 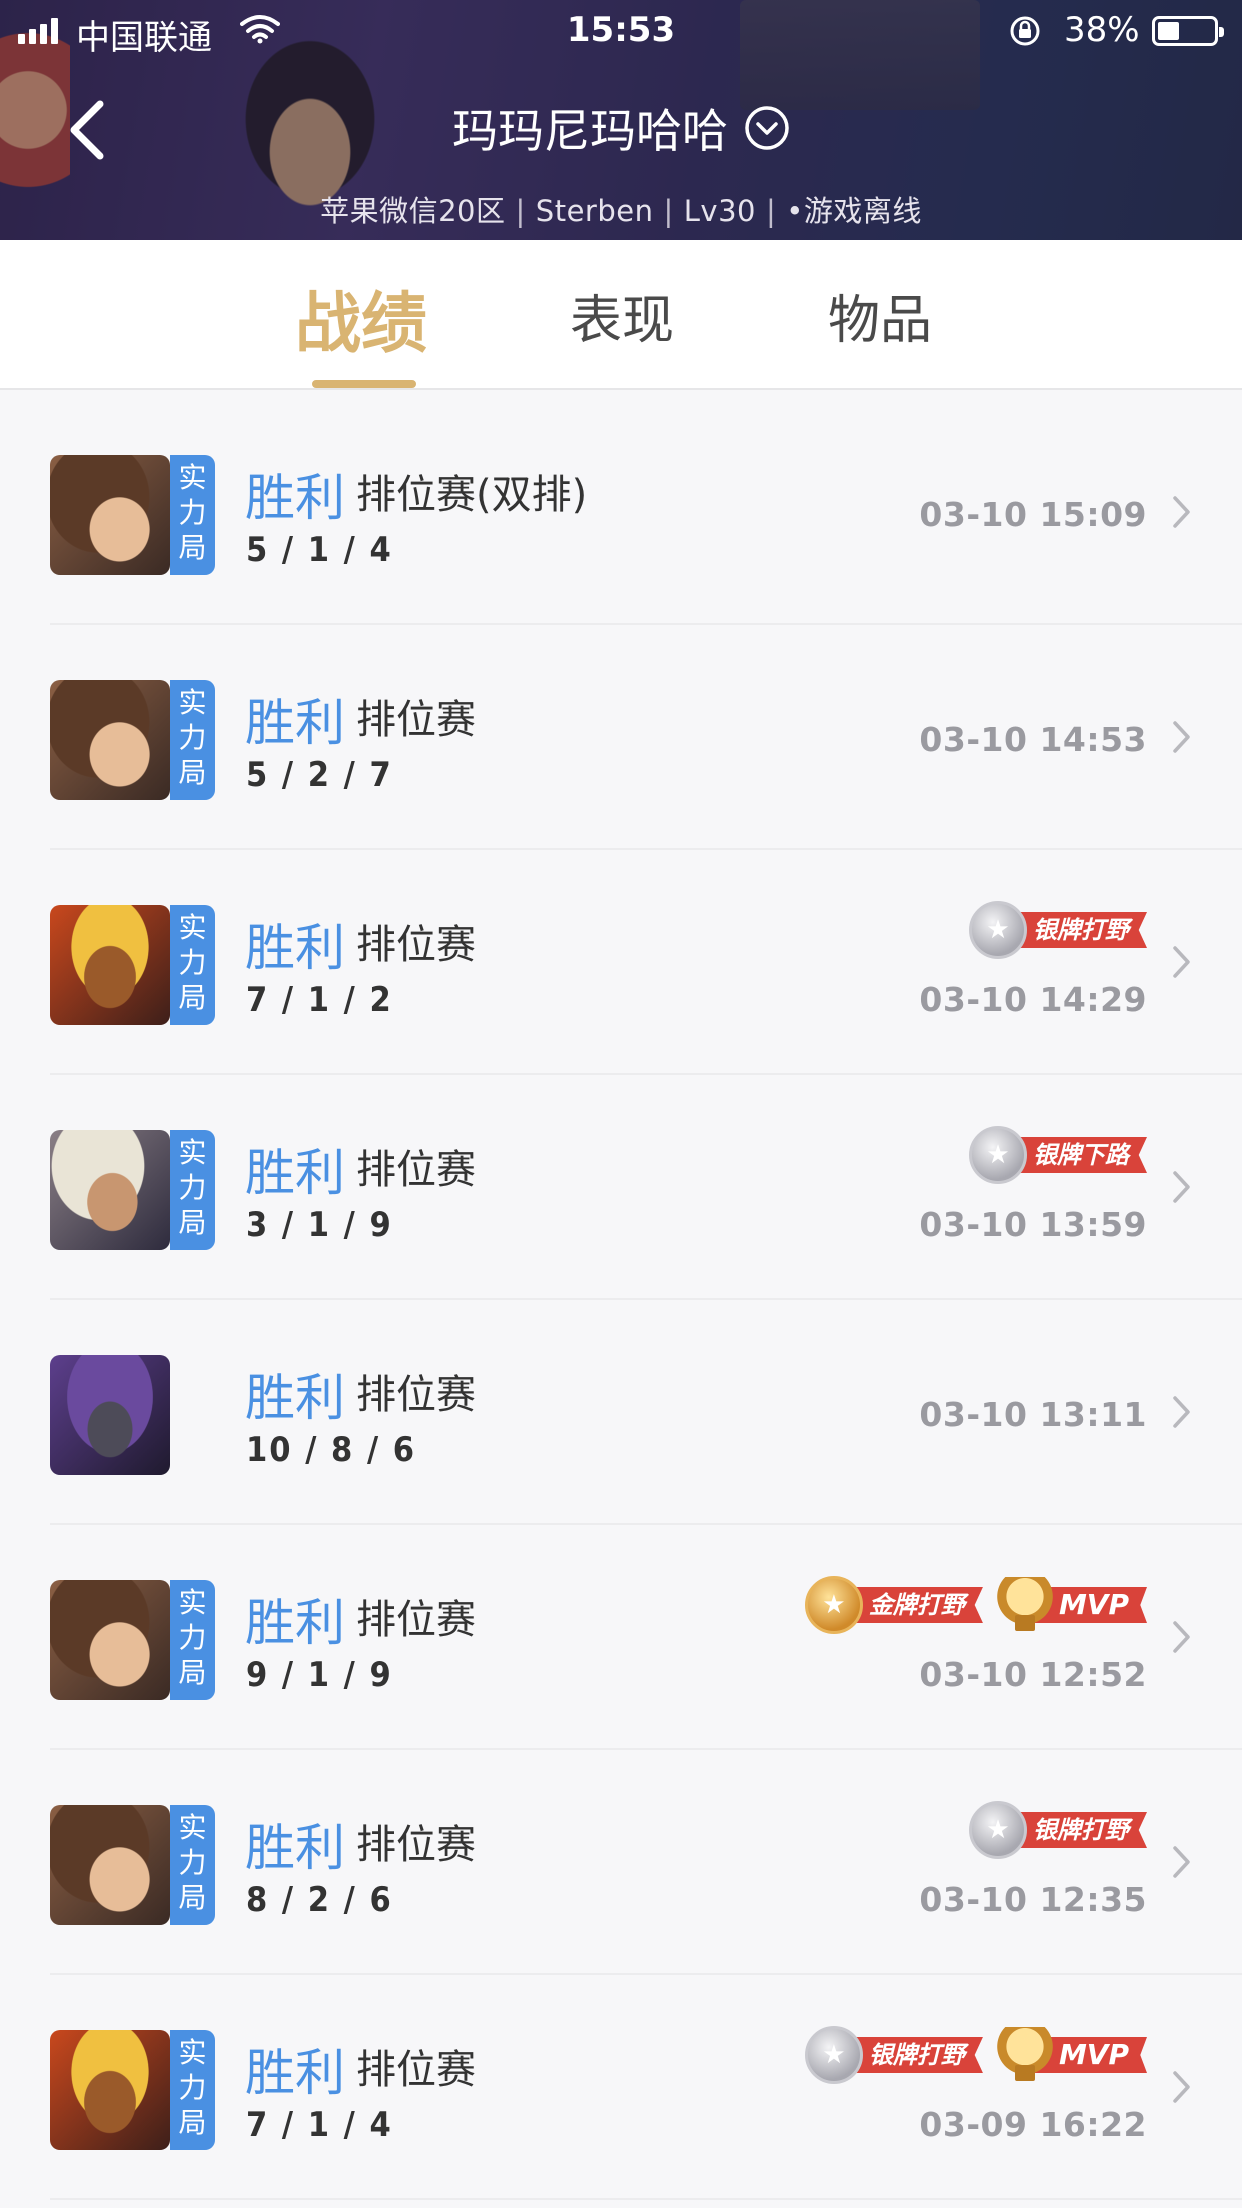 I want to click on status-bar: 中国联通 15:53 38%, so click(x=621, y=30).